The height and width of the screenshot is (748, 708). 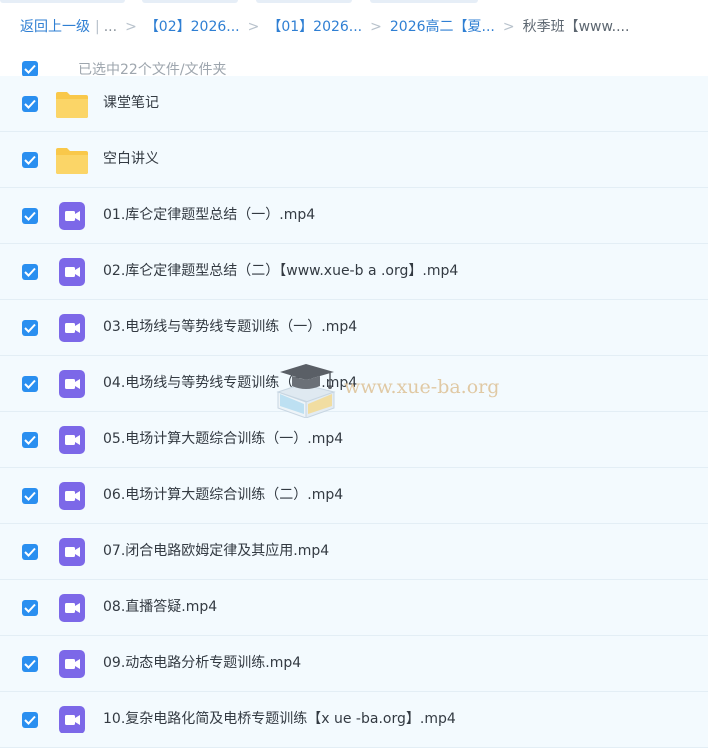 What do you see at coordinates (230, 327) in the screenshot?
I see `file-name: 03.电场线与等势线专题训练（一）.mp4` at bounding box center [230, 327].